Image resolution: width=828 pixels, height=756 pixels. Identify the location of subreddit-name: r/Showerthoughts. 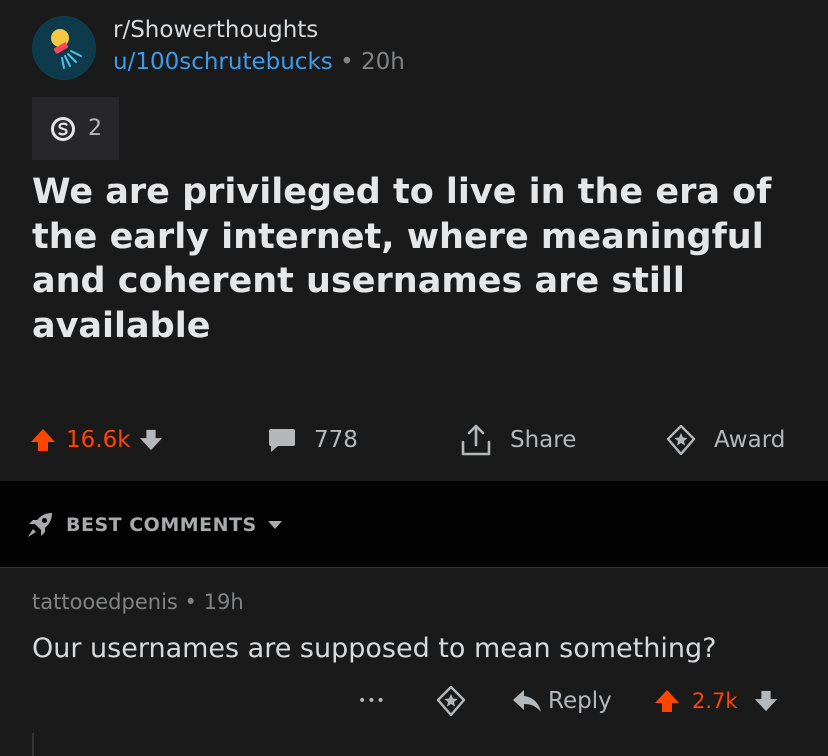
(215, 30).